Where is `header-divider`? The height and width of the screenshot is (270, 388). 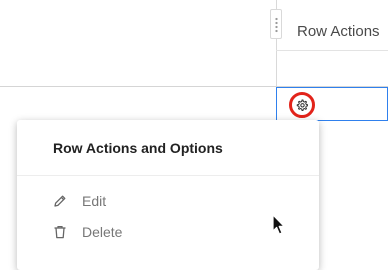 header-divider is located at coordinates (332, 50).